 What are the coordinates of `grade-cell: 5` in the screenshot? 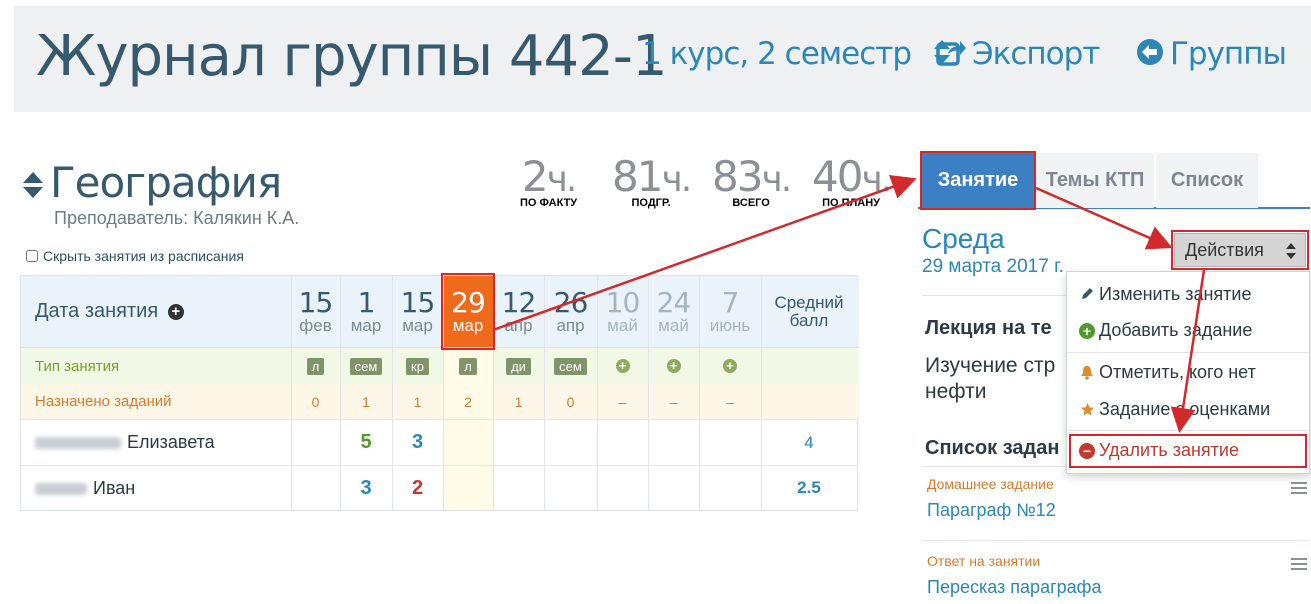 It's located at (366, 442).